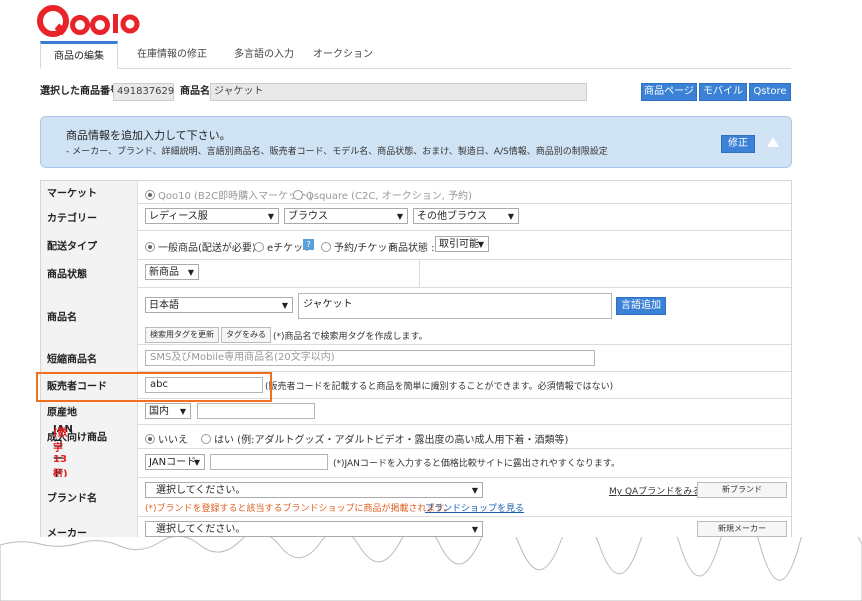 This screenshot has height=601, width=862. What do you see at coordinates (770, 92) in the screenshot?
I see `qstore-button: Qstore` at bounding box center [770, 92].